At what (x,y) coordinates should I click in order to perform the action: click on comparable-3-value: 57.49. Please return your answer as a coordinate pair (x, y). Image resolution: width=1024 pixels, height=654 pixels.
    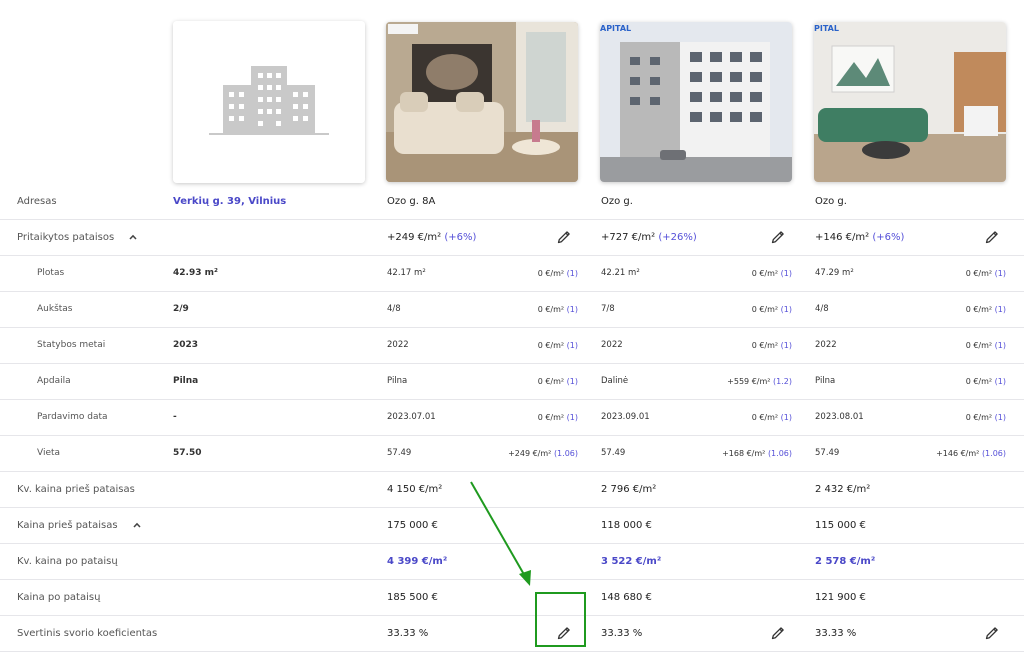
    Looking at the image, I should click on (827, 453).